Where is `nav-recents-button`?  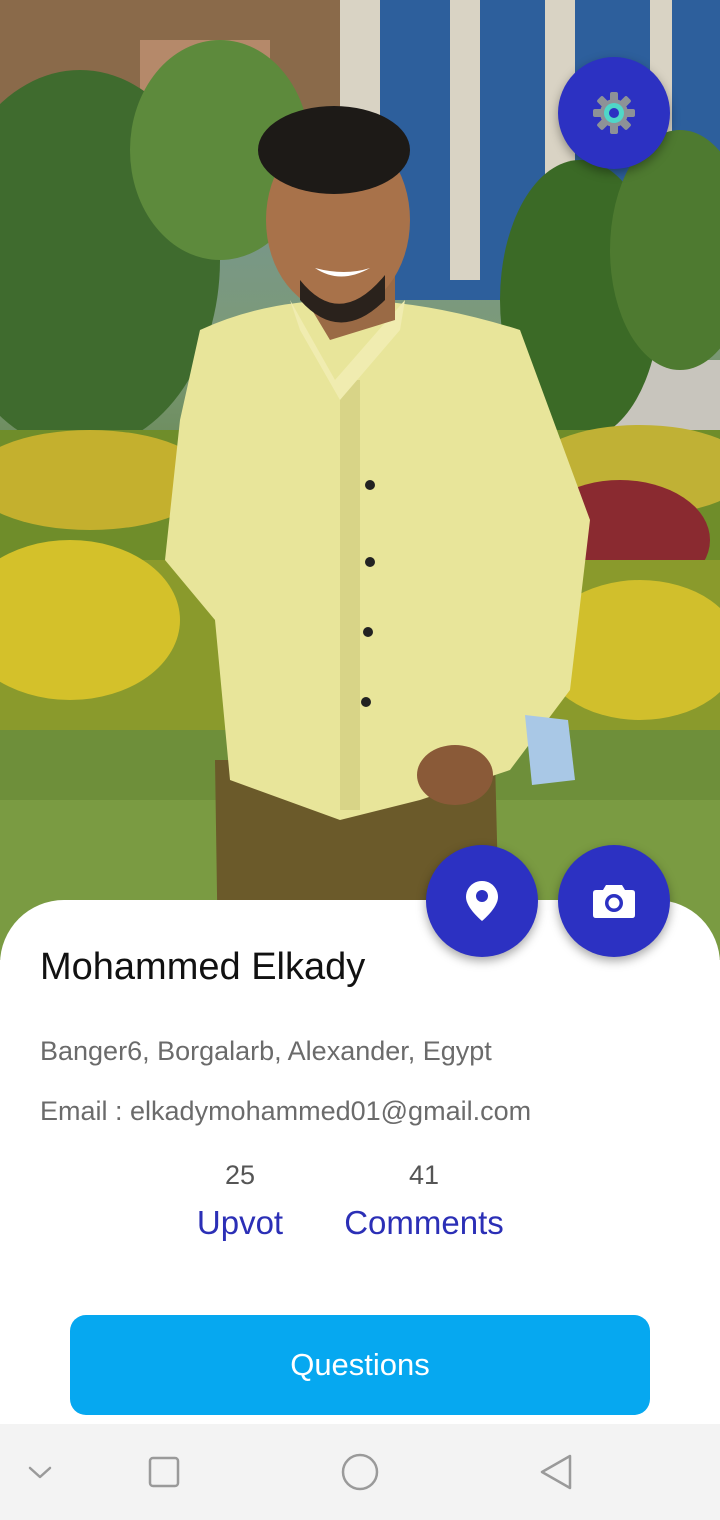
nav-recents-button is located at coordinates (164, 1472).